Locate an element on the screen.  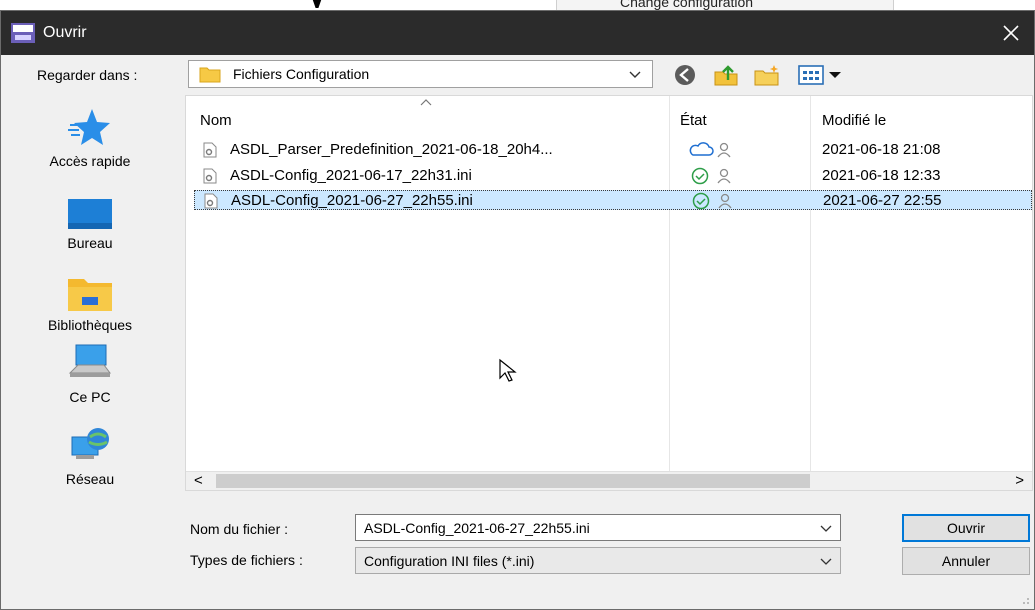
open-button: Ouvrir is located at coordinates (966, 528).